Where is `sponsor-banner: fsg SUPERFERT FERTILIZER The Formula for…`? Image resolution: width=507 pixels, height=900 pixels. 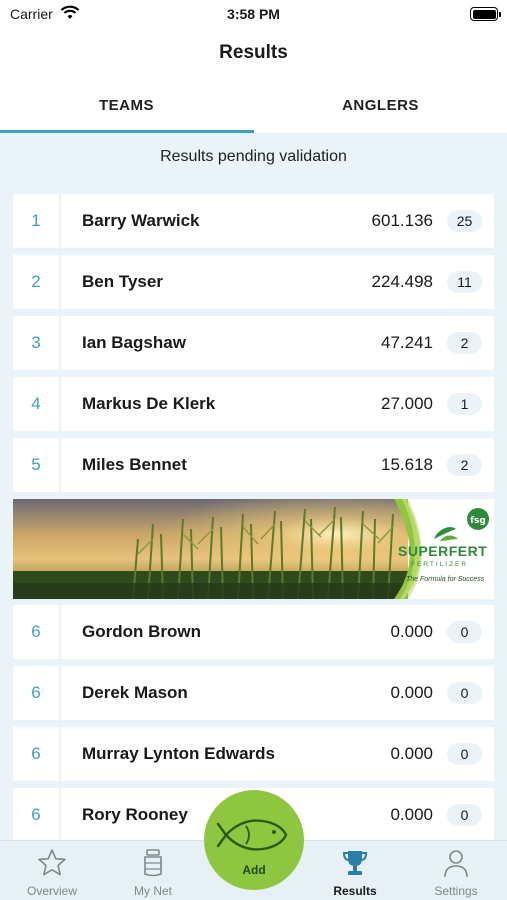 sponsor-banner: fsg SUPERFERT FERTILIZER The Formula for… is located at coordinates (253, 549).